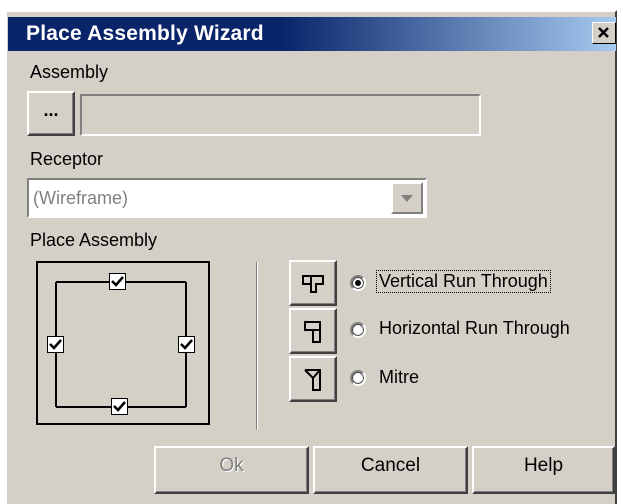 The height and width of the screenshot is (504, 623). What do you see at coordinates (390, 465) in the screenshot?
I see `cancel-button-label: Cancel` at bounding box center [390, 465].